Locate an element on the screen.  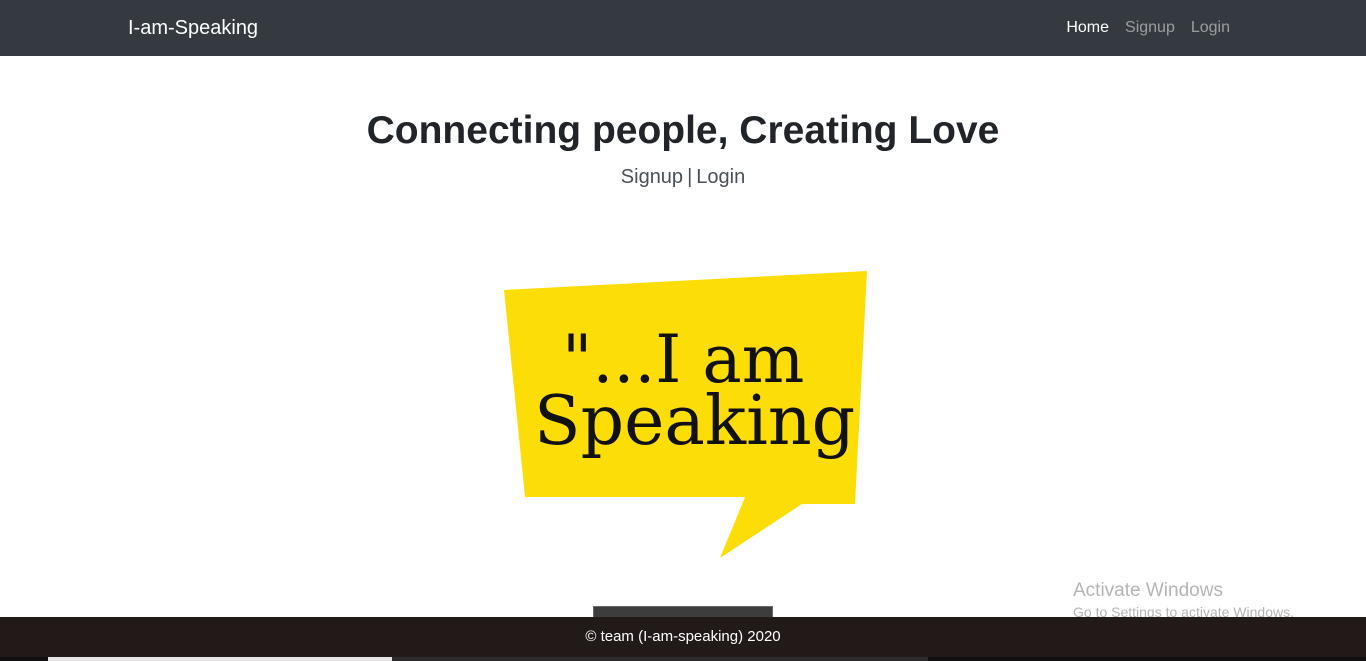
nav-links: Home Signup Login is located at coordinates (1148, 28).